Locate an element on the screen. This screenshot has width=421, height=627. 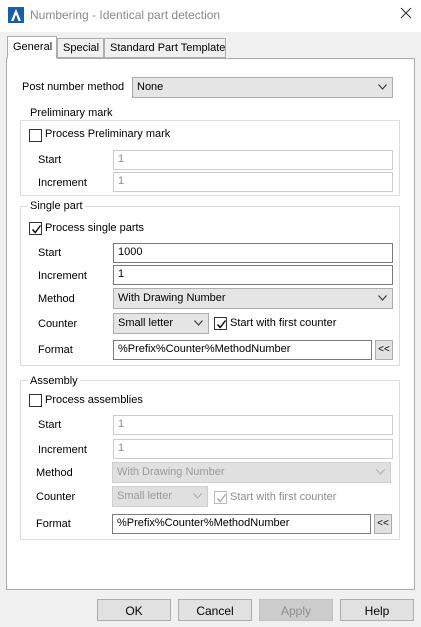
tab-special: Special is located at coordinates (80, 48).